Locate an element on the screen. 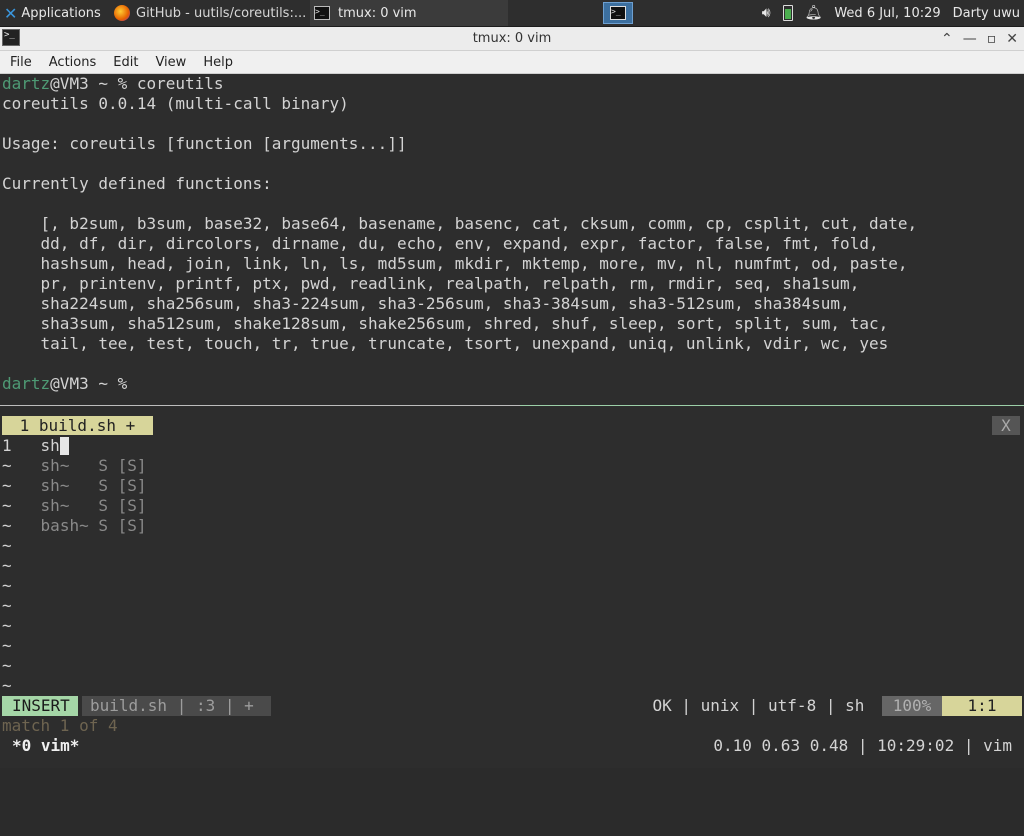 This screenshot has height=836, width=1024. output-line: Currently defined functions: is located at coordinates (137, 183).